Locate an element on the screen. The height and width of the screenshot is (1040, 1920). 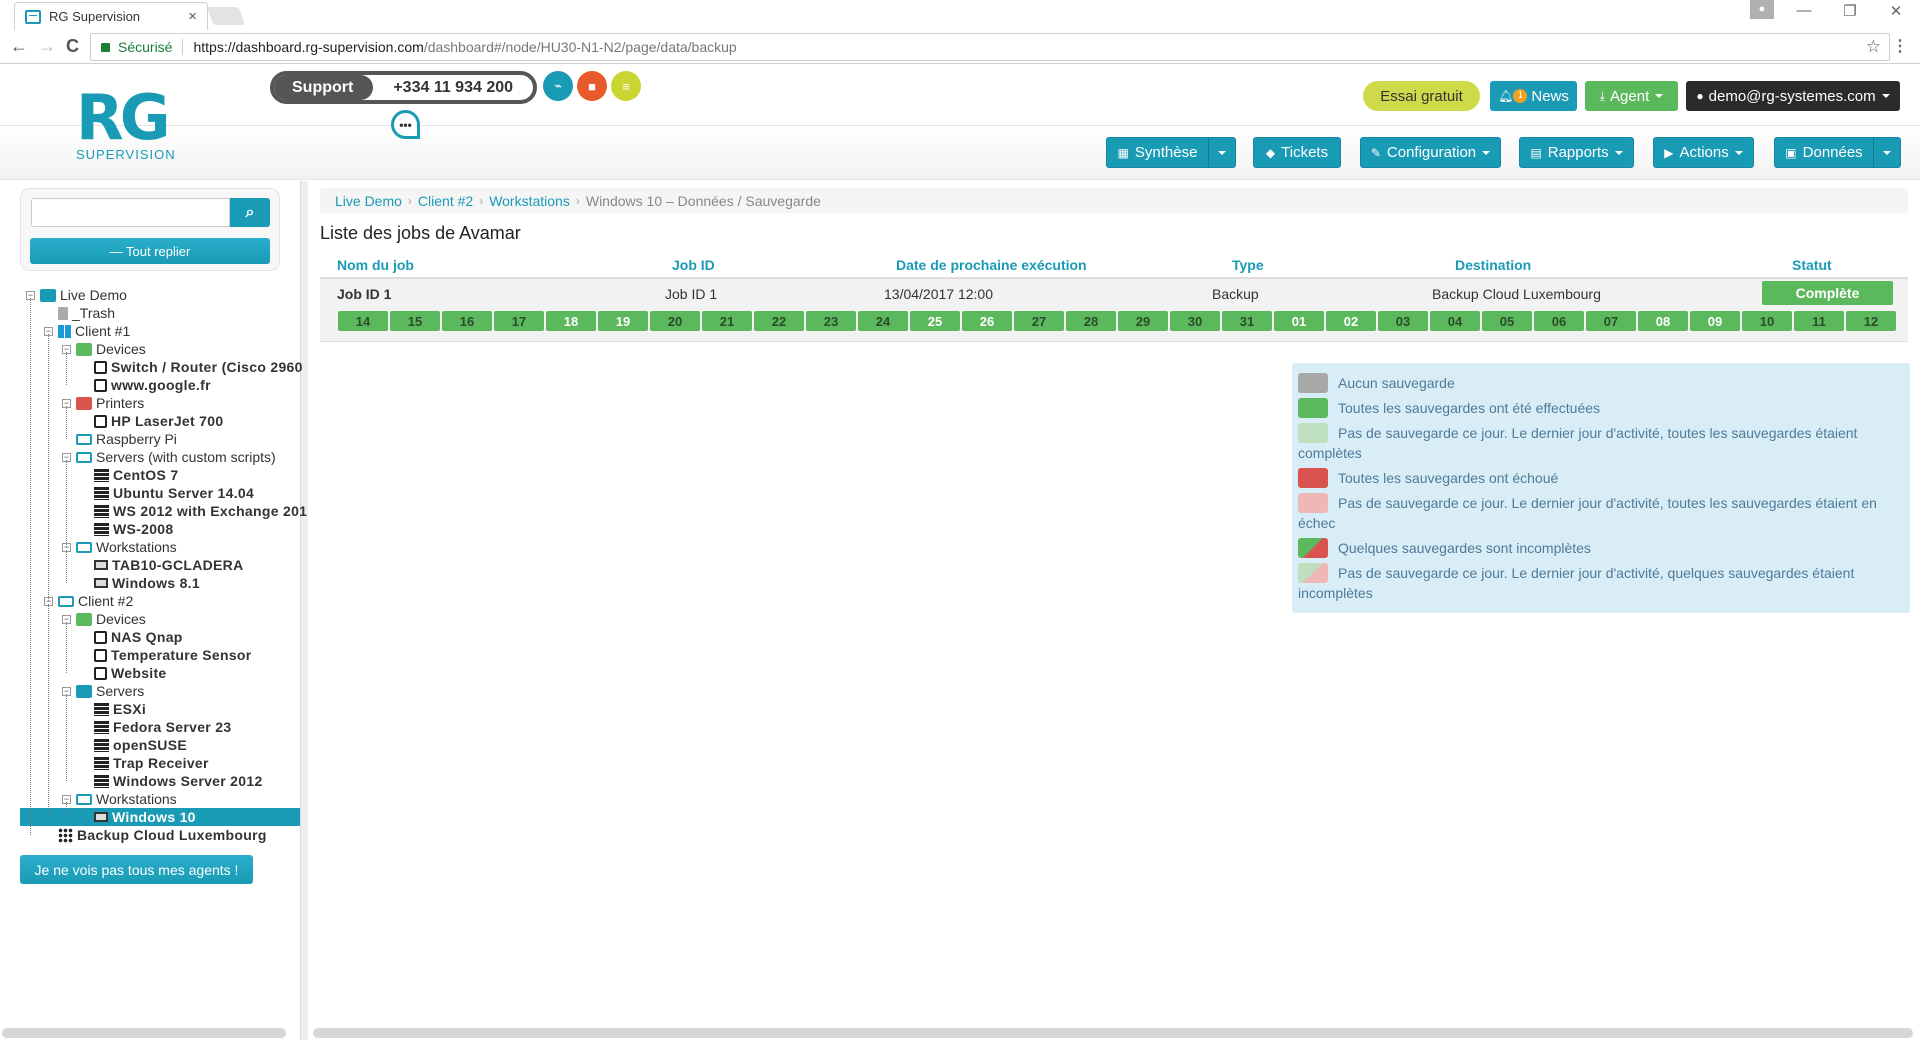
day-cell: 31 is located at coordinates (1247, 321).